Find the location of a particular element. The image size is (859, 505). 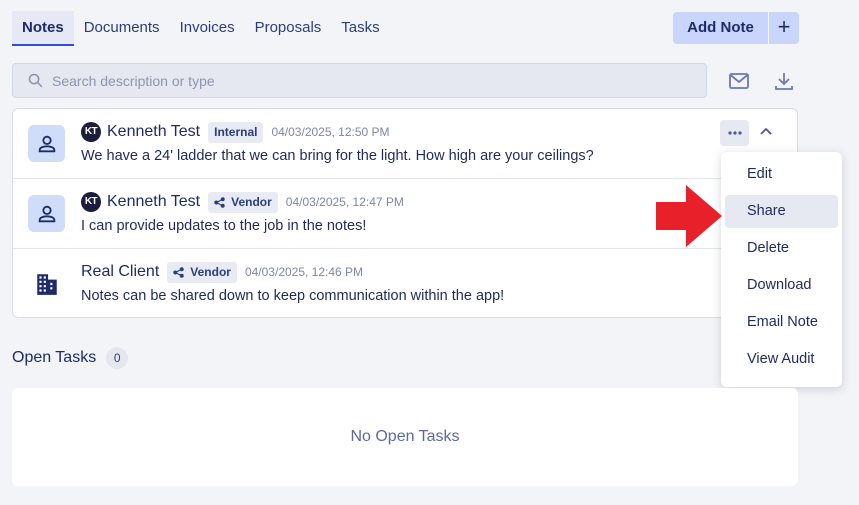

building-icon is located at coordinates (46, 284).